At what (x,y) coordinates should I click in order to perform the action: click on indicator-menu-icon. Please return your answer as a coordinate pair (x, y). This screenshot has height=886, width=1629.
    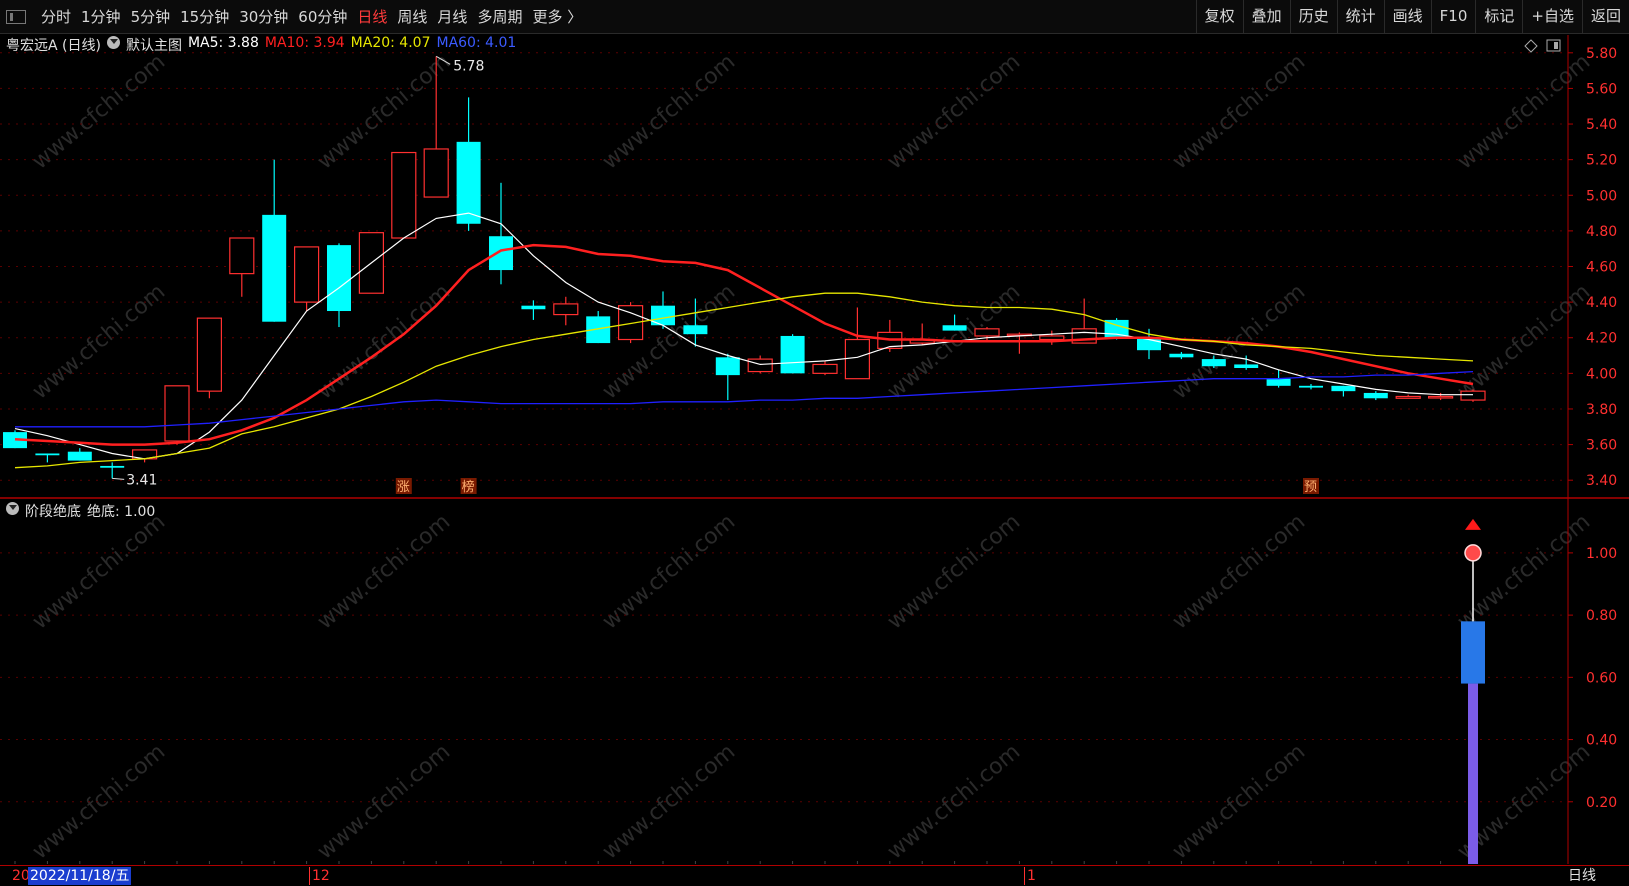
    Looking at the image, I should click on (12, 508).